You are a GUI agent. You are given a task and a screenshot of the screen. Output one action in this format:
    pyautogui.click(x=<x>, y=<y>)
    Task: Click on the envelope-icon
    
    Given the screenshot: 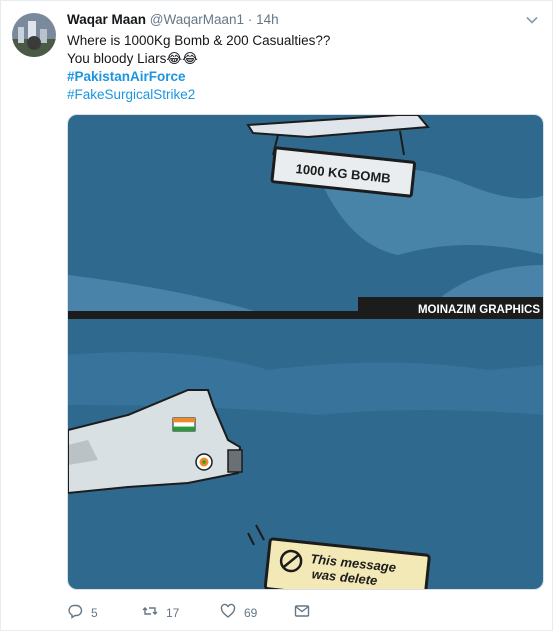 What is the action you would take?
    pyautogui.click(x=302, y=612)
    